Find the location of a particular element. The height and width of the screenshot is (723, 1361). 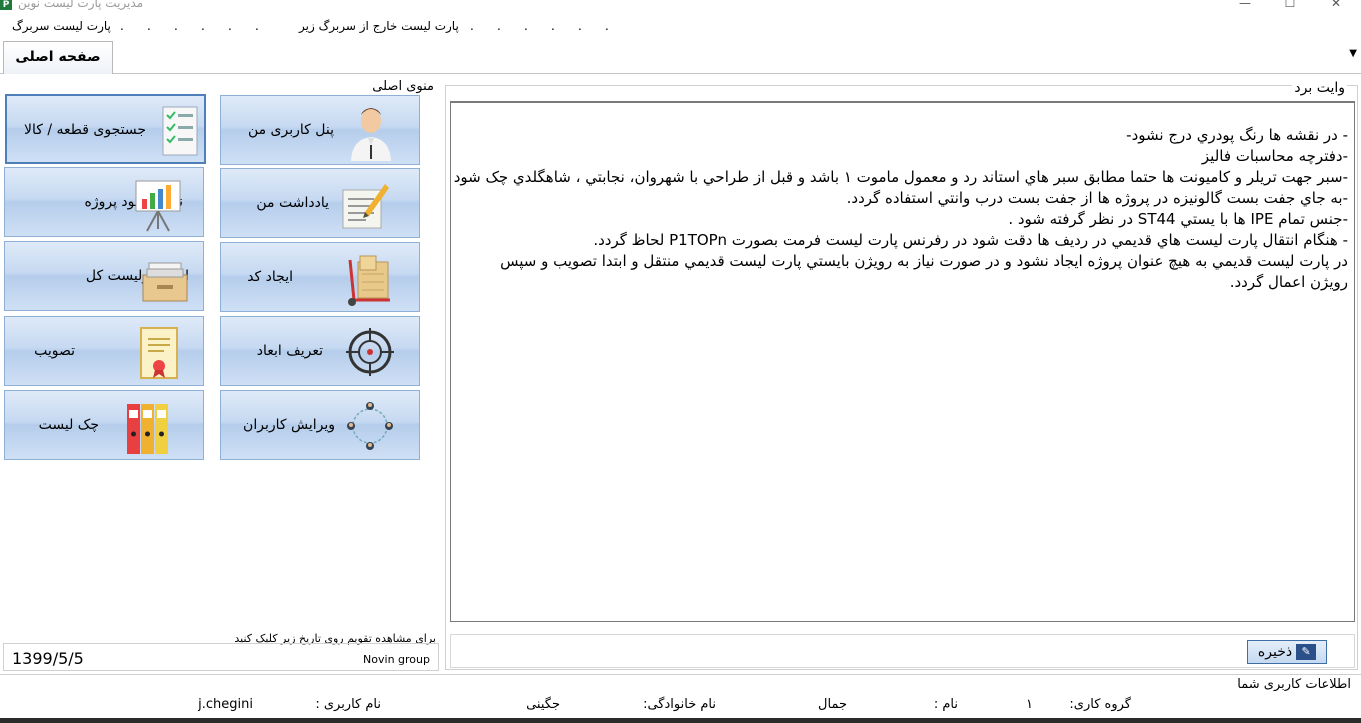

whiteboard-footer: ✎ذخیره is located at coordinates (902, 651).